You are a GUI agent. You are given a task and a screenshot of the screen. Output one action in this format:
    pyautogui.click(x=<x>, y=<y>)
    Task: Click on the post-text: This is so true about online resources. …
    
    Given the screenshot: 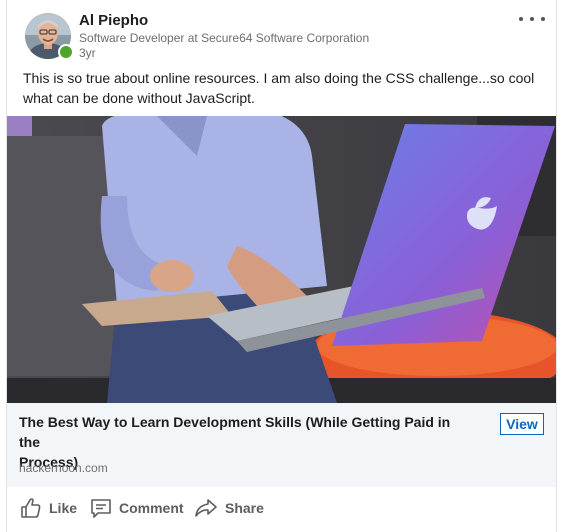 What is the action you would take?
    pyautogui.click(x=279, y=88)
    